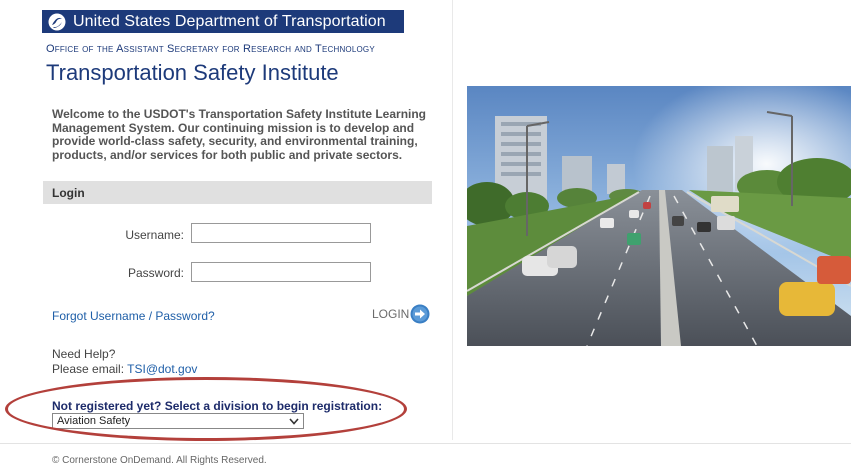 Image resolution: width=851 pixels, height=468 pixels. I want to click on chevron-down-icon, so click(294, 421).